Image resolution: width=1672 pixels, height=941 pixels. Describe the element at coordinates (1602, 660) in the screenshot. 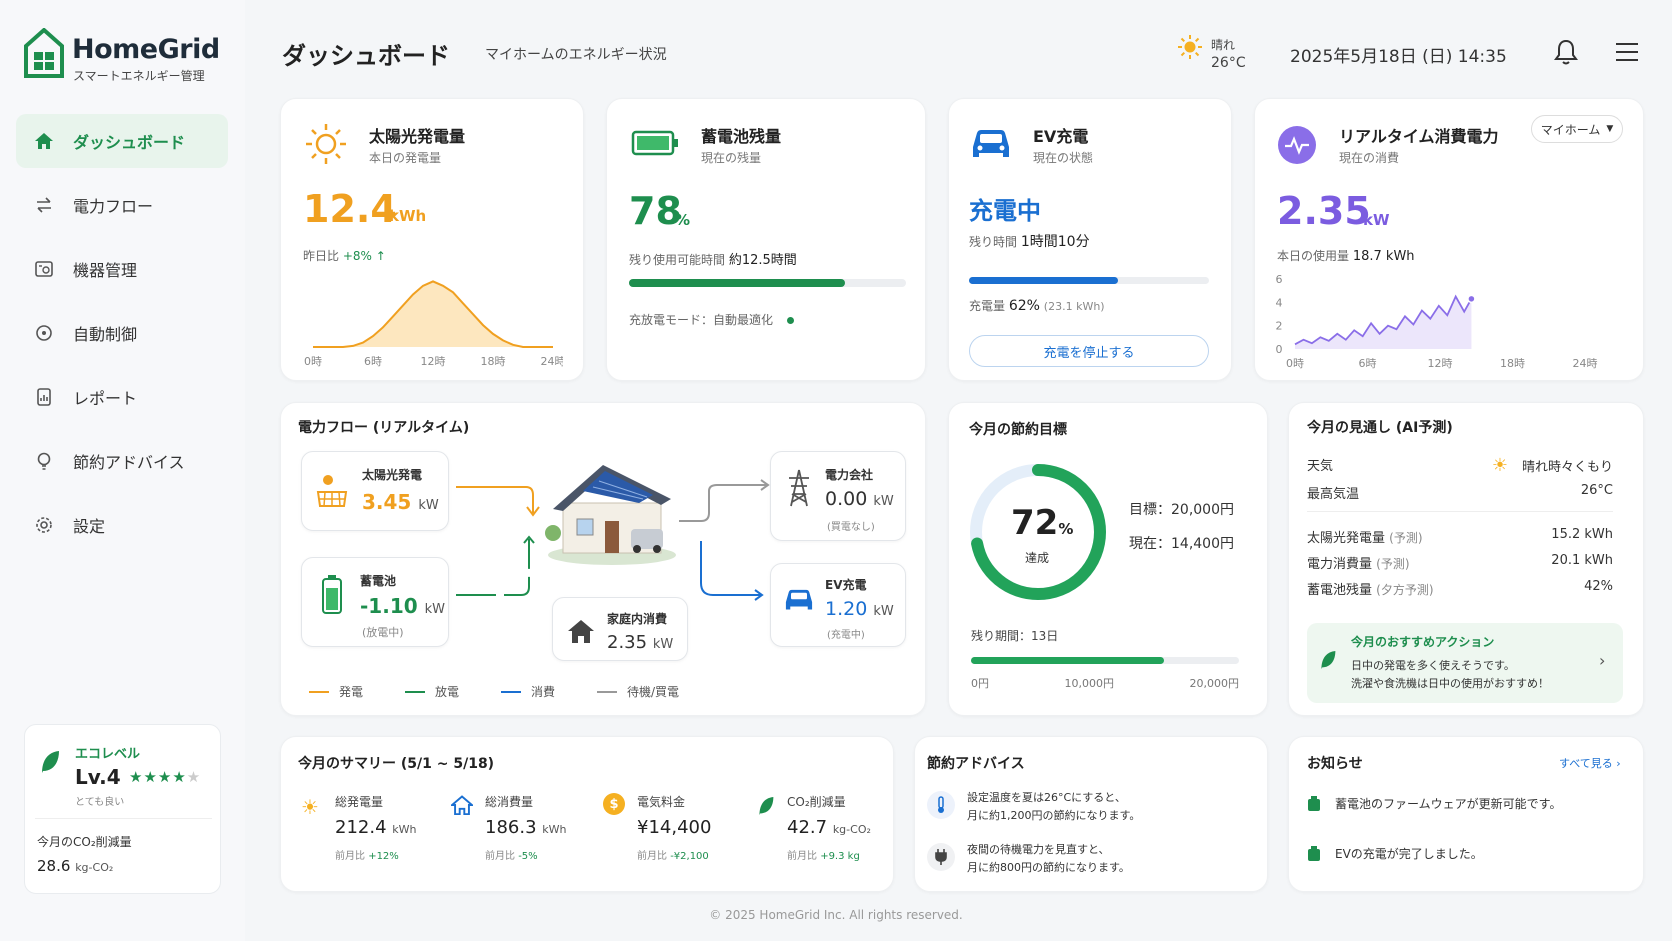

I see `chevron-right-icon: ›` at that location.